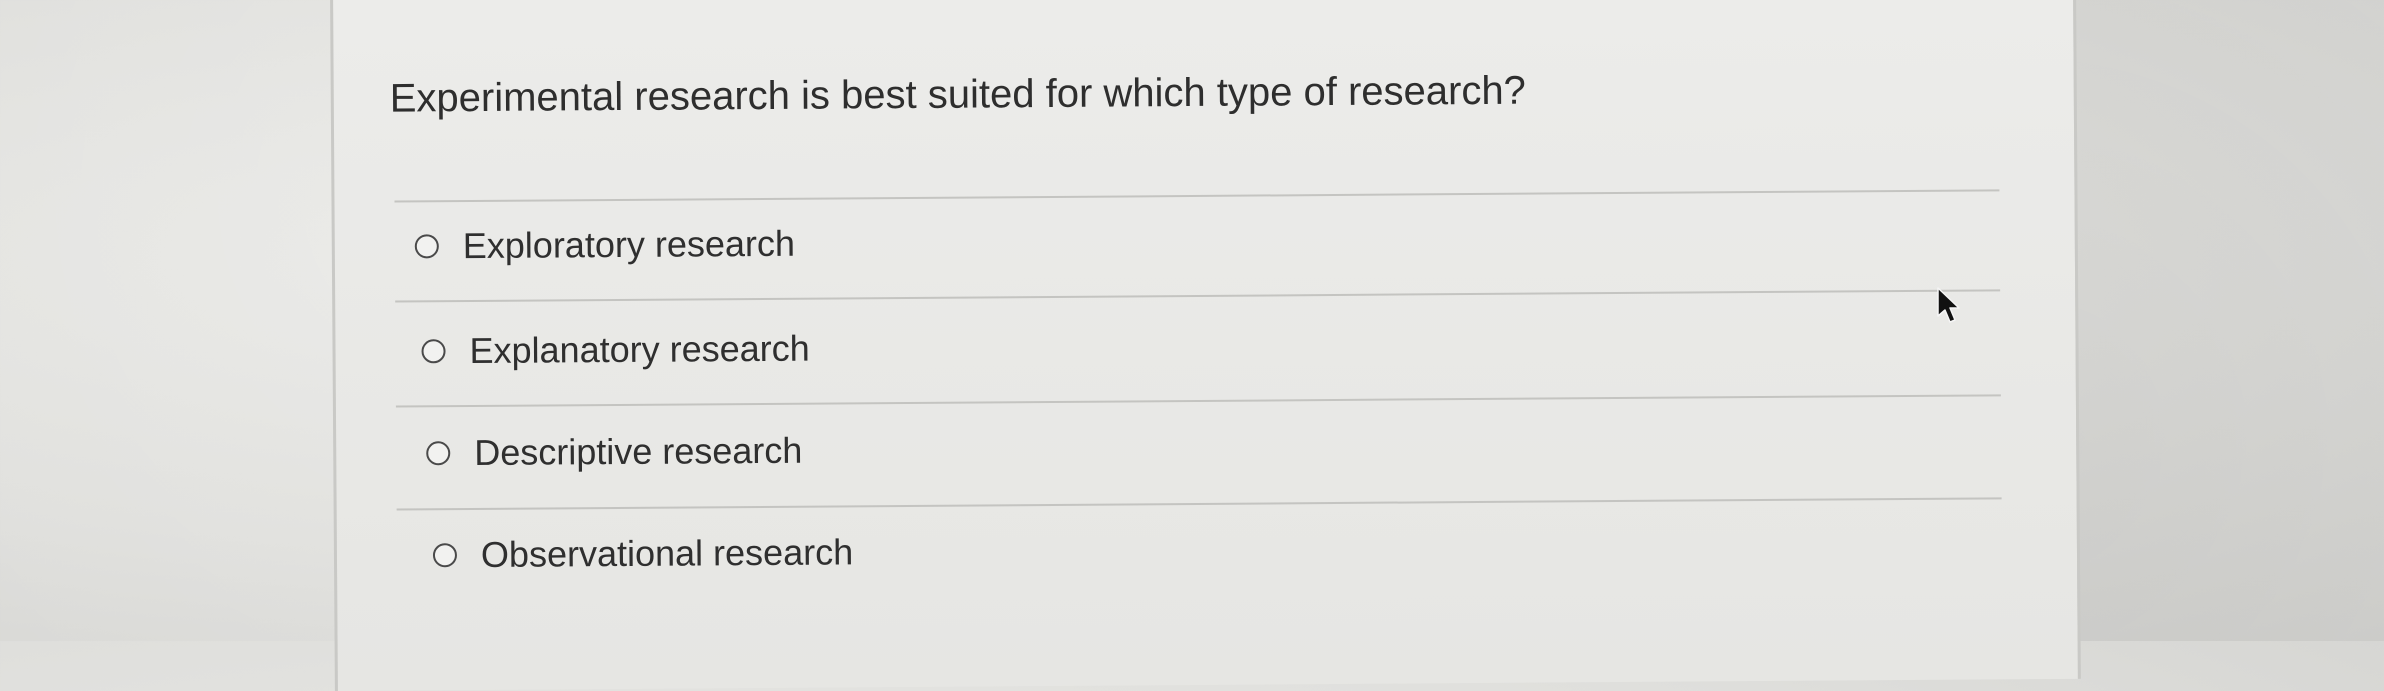  Describe the element at coordinates (667, 553) in the screenshot. I see `option-label: Observational research` at that location.